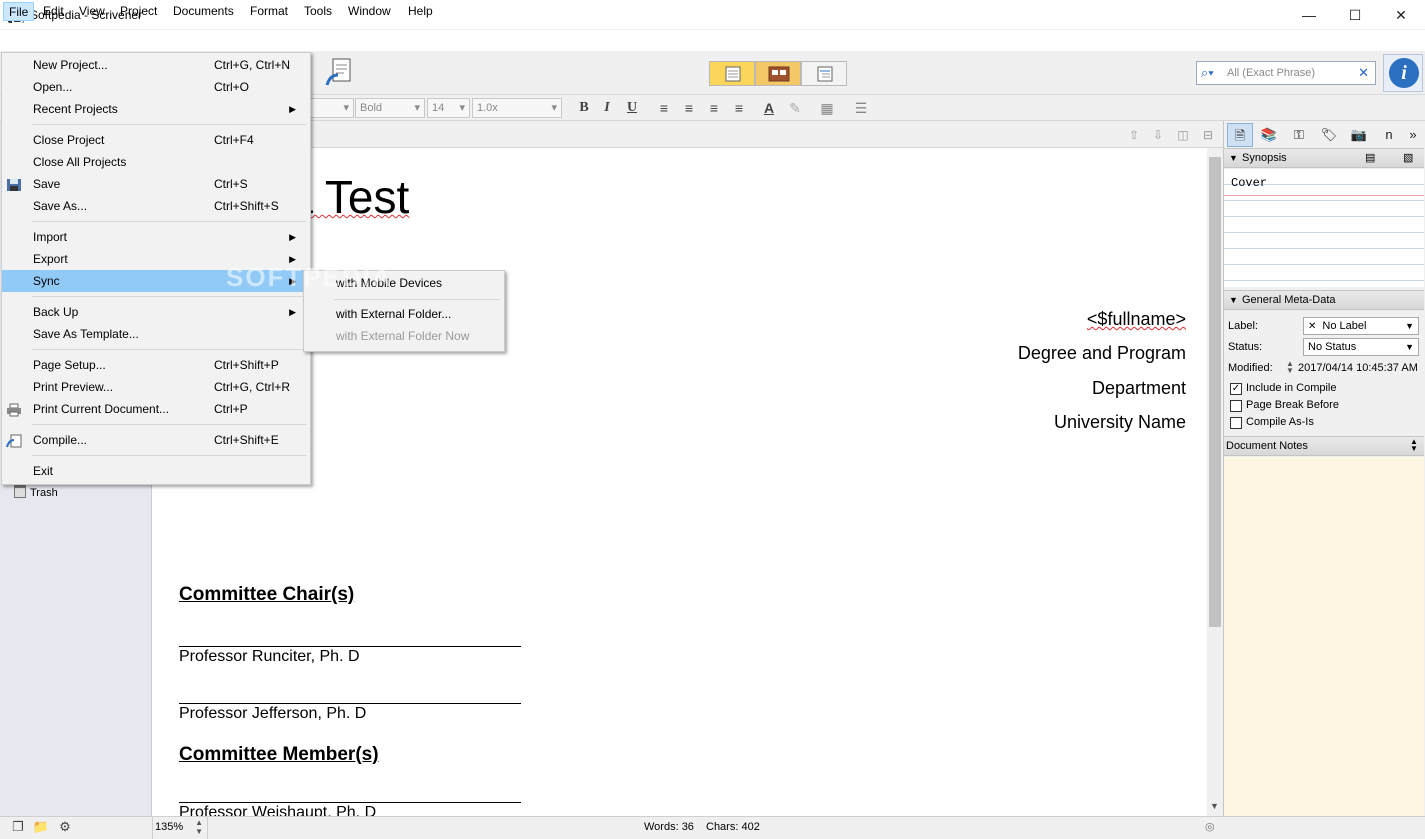 The image size is (1425, 839). I want to click on clear-search-icon: ✕, so click(1363, 73).